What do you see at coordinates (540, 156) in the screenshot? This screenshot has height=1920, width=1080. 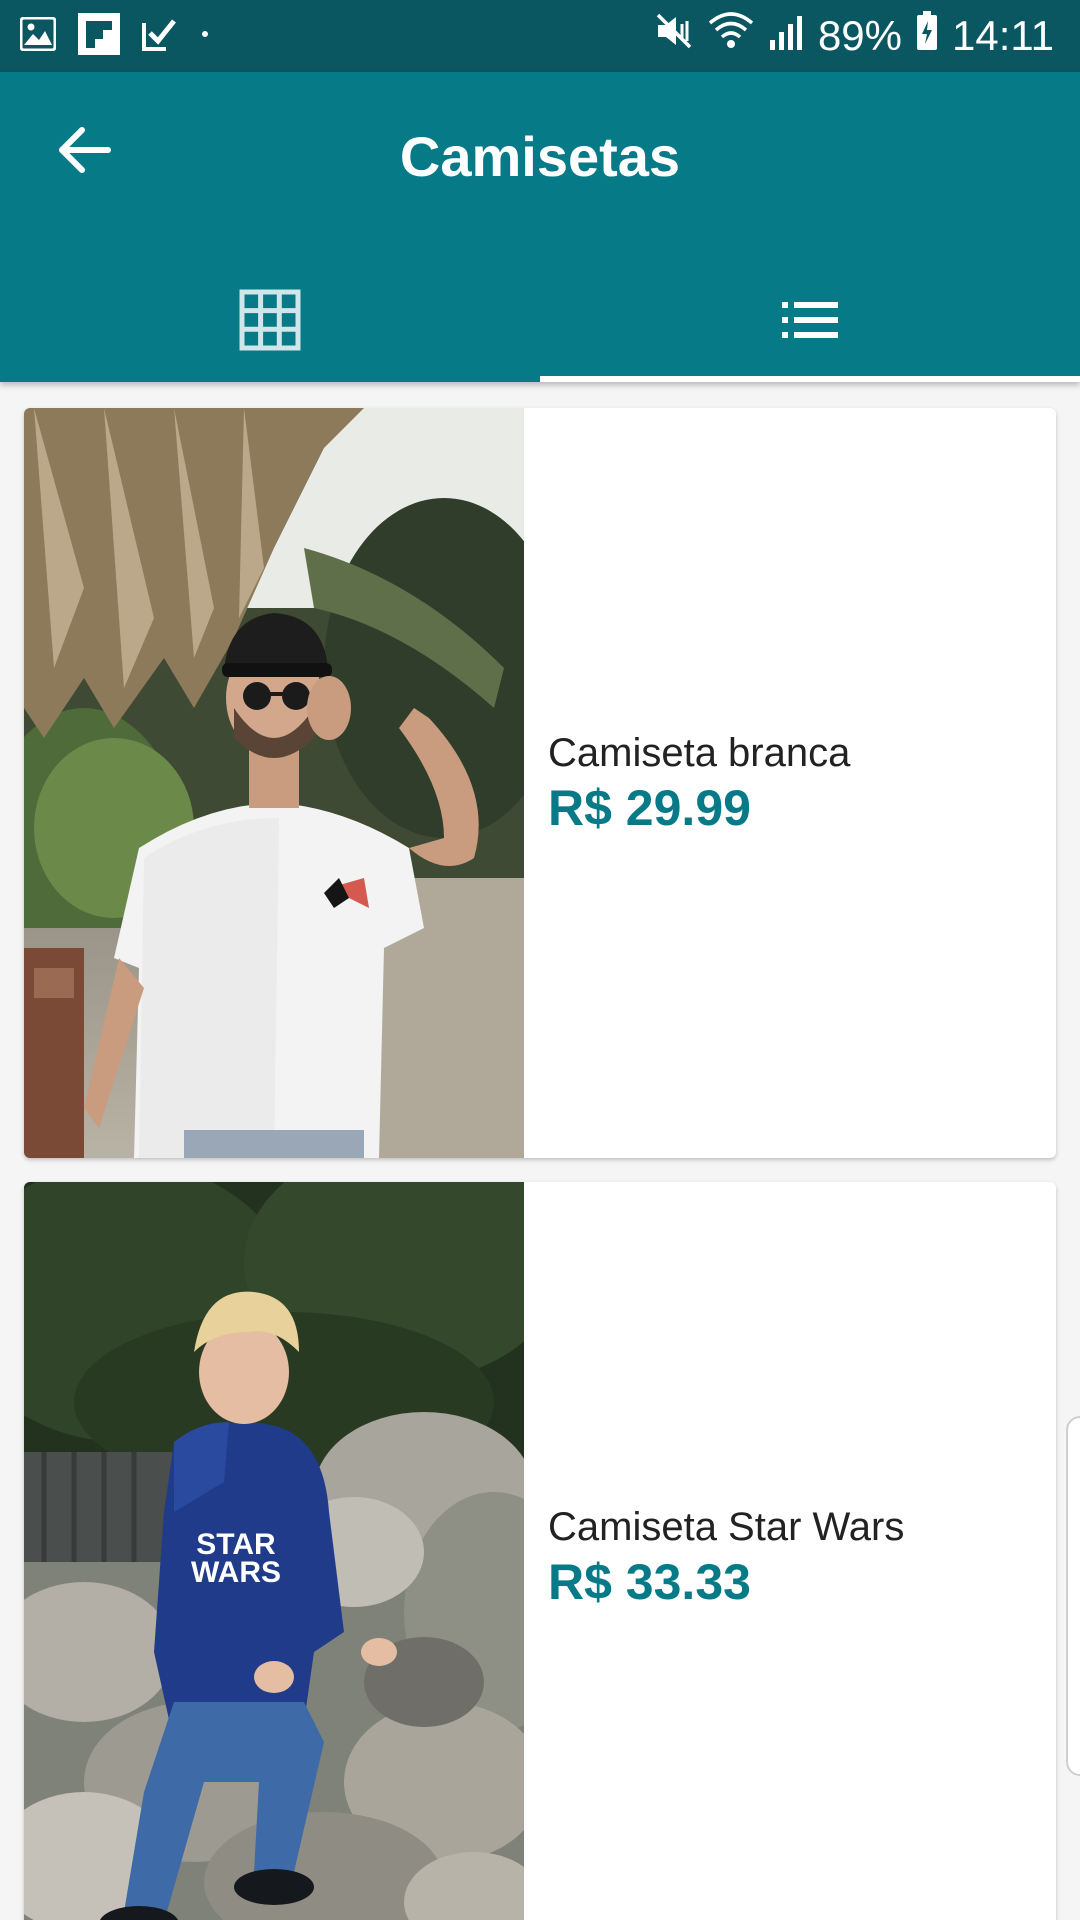 I see `page-title: Camisetas` at bounding box center [540, 156].